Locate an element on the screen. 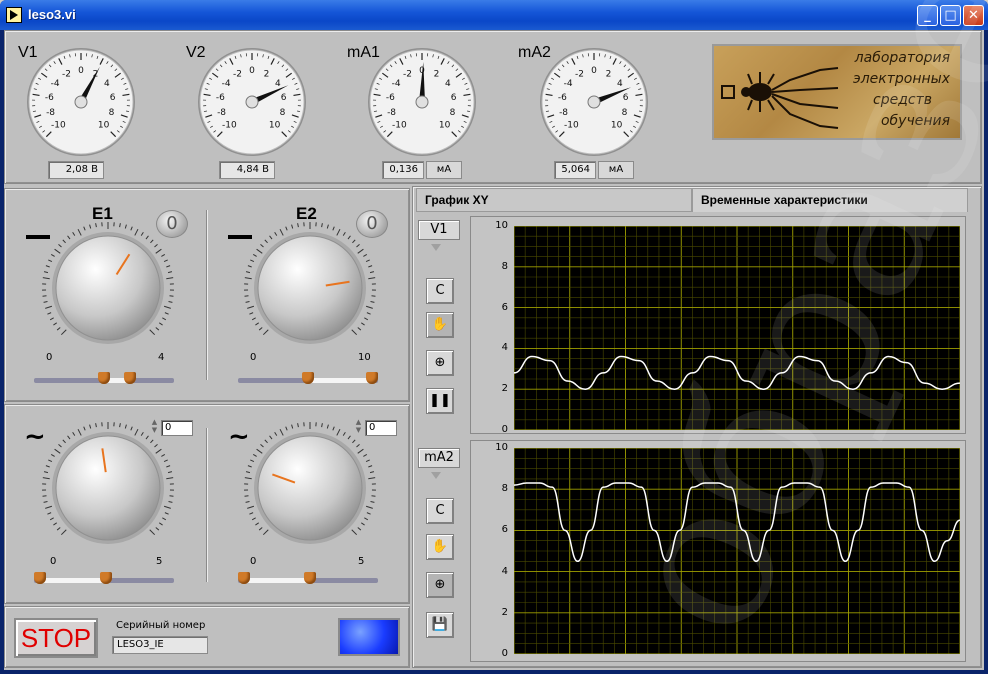 Image resolution: width=988 pixels, height=674 pixels. e1-slider-thumb-high is located at coordinates (130, 378).